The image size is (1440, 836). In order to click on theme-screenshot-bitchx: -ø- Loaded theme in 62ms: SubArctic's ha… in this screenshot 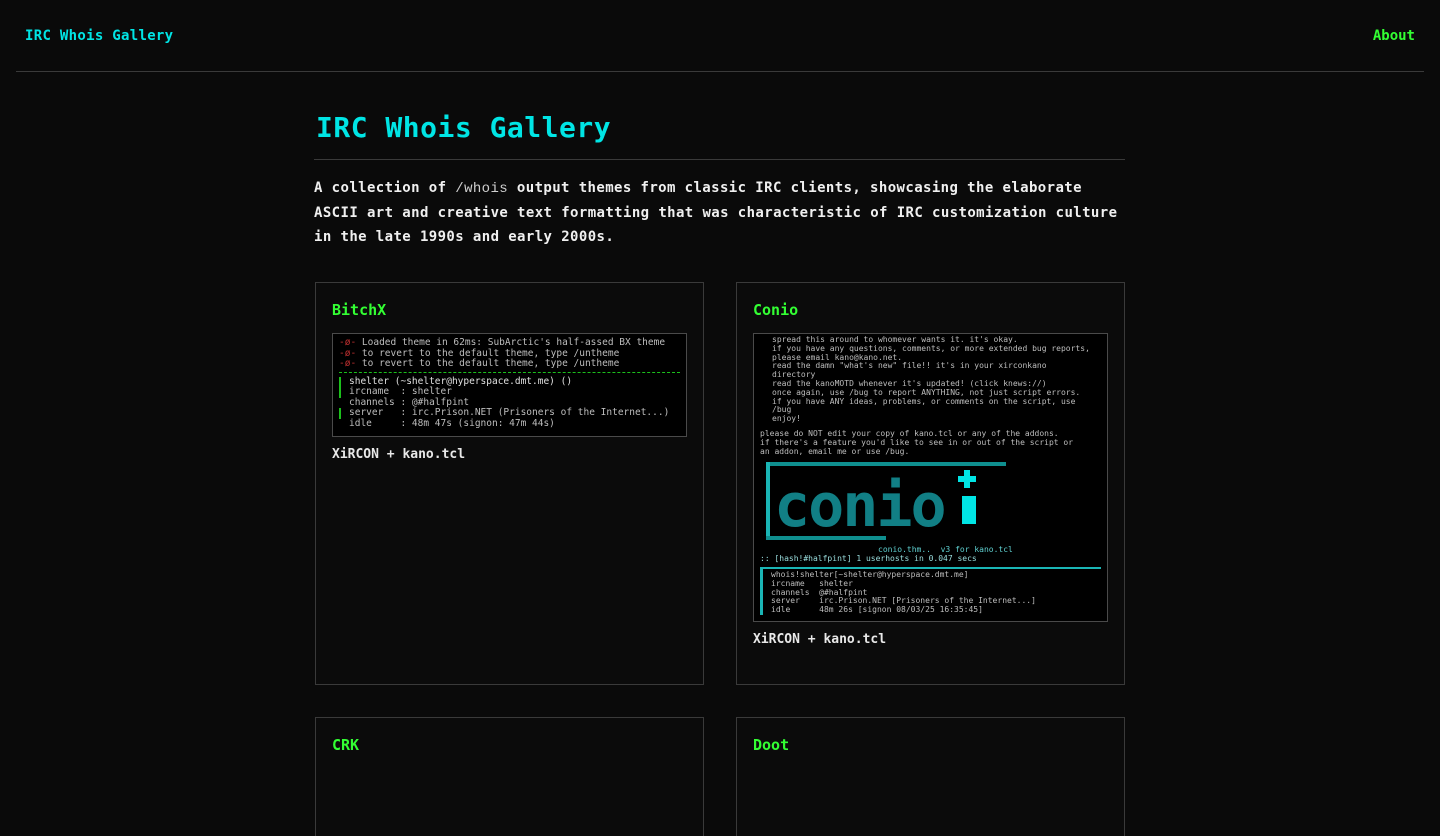, I will do `click(509, 385)`.